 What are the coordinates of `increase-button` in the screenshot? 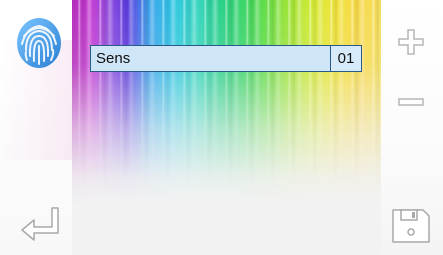 It's located at (411, 42).